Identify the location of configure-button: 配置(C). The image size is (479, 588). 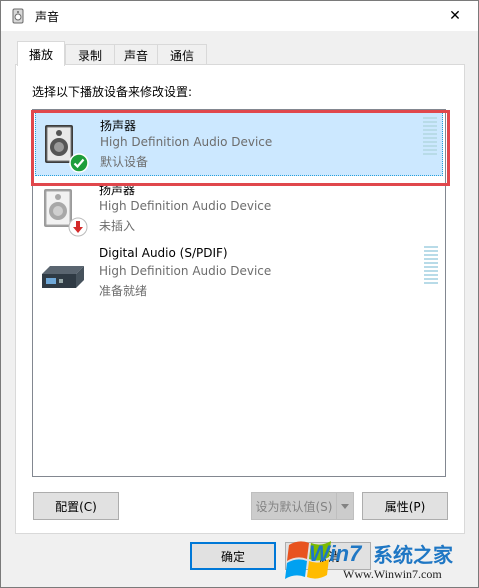
(76, 506).